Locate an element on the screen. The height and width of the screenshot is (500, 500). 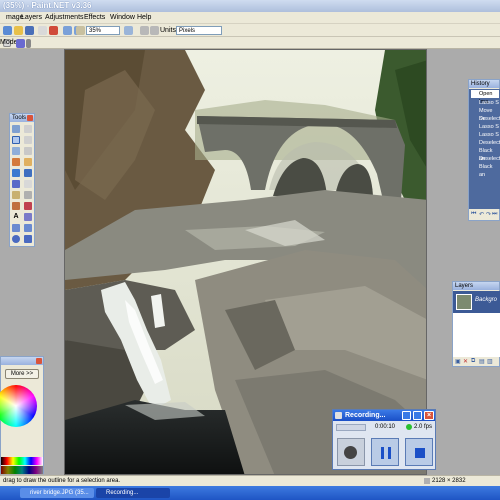
paintbrush-icon is located at coordinates (16, 184).